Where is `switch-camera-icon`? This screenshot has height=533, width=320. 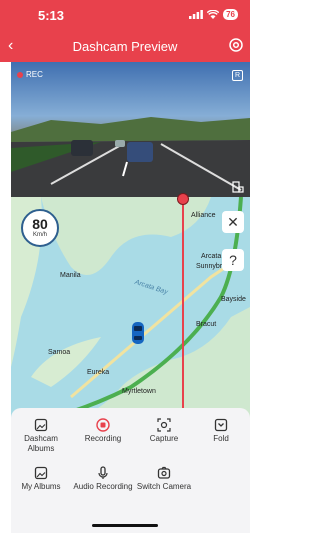
switch-camera-icon is located at coordinates (164, 472).